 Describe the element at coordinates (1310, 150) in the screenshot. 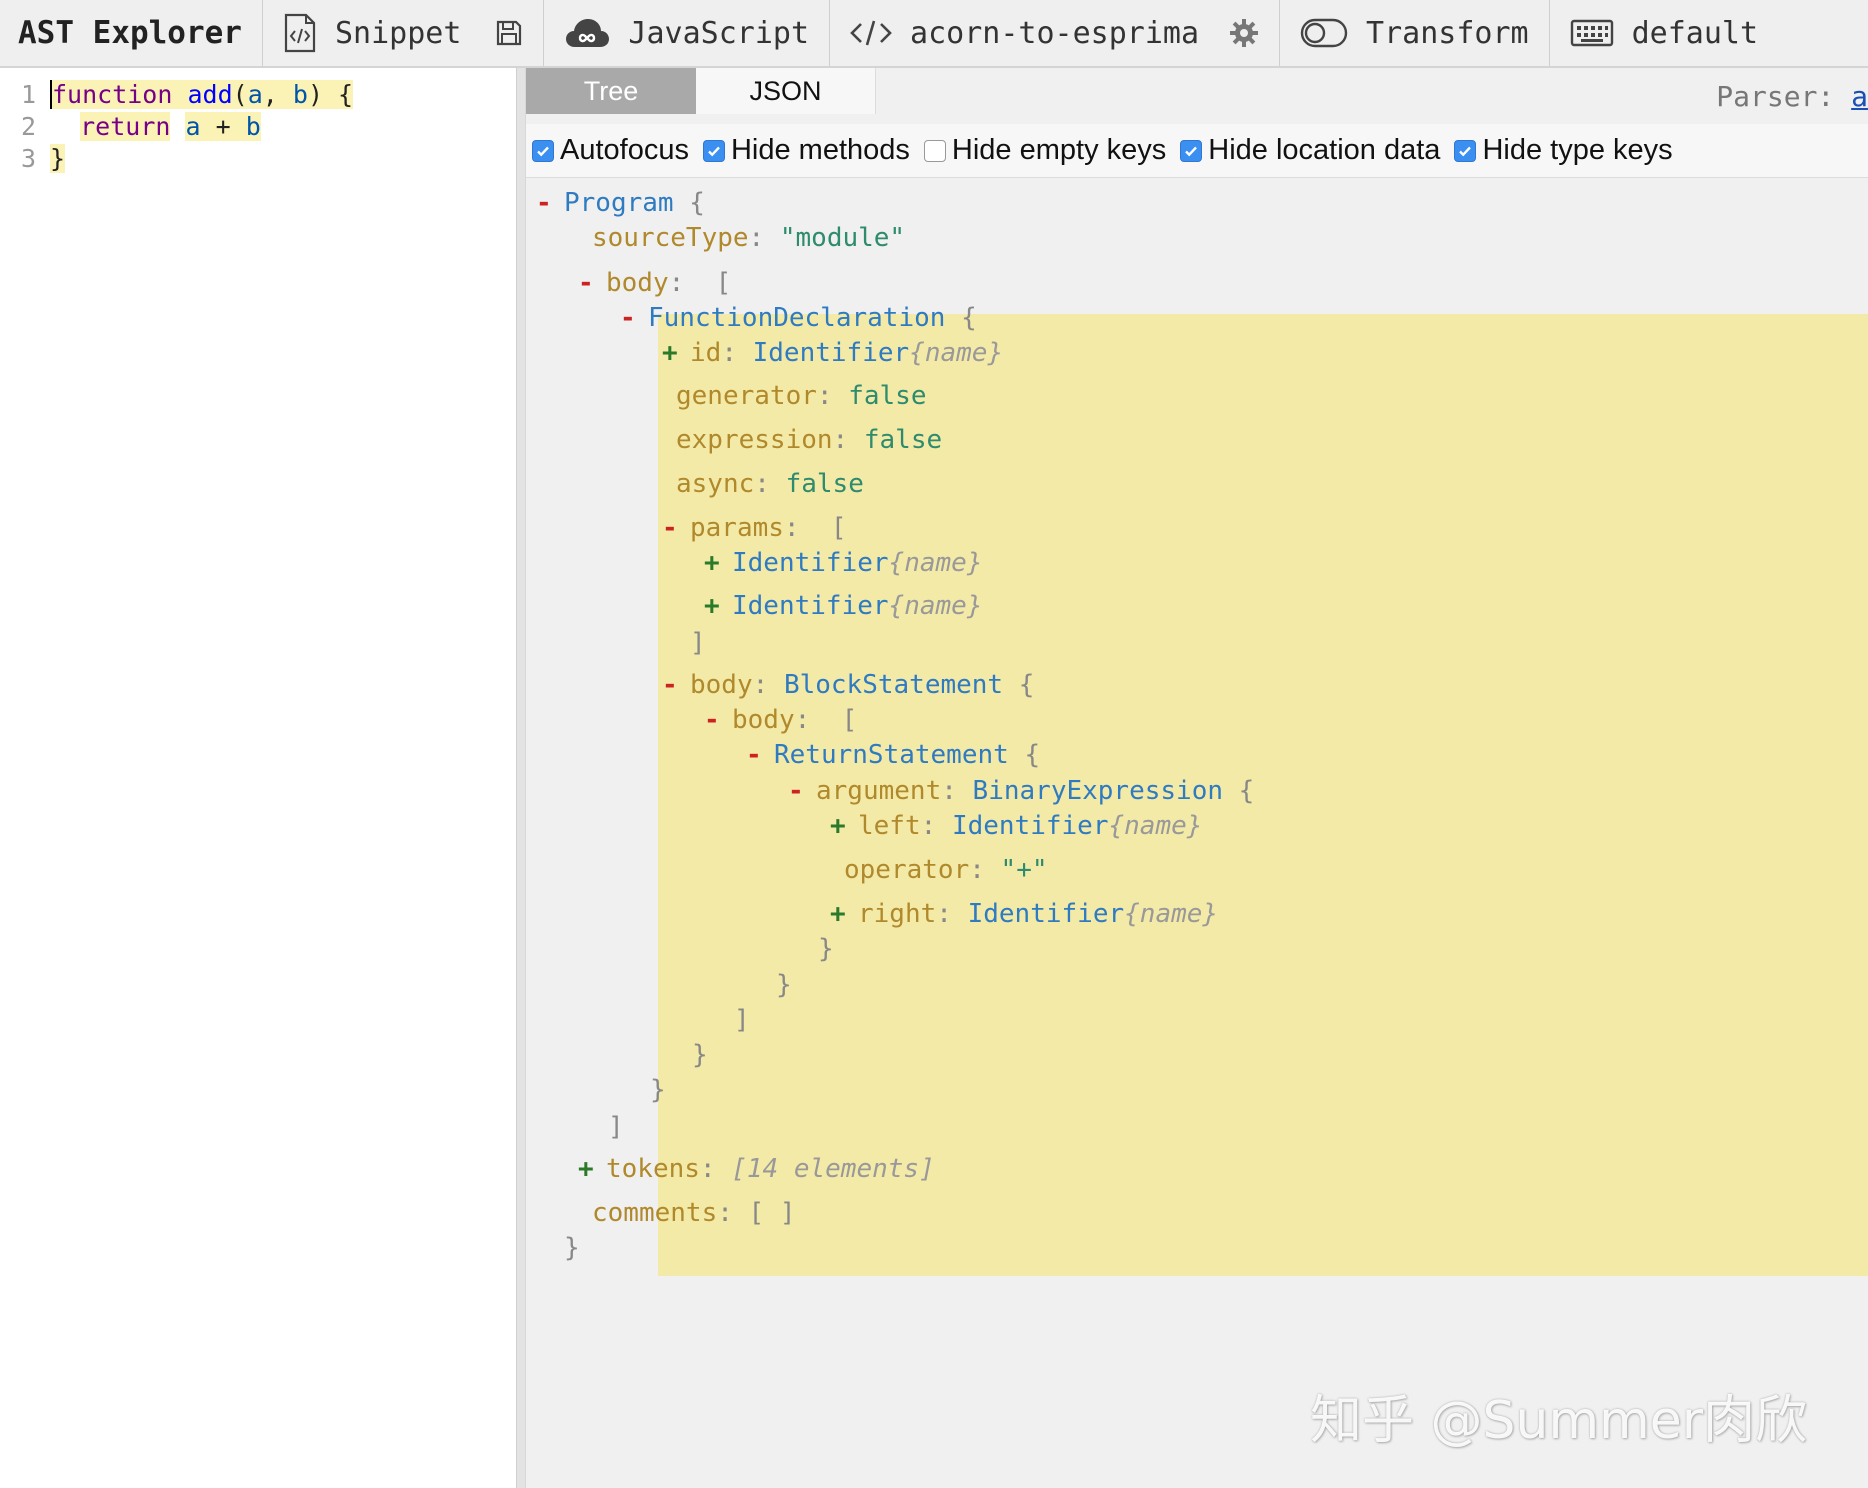

I see `option-hide-location-data: Hide location data` at that location.